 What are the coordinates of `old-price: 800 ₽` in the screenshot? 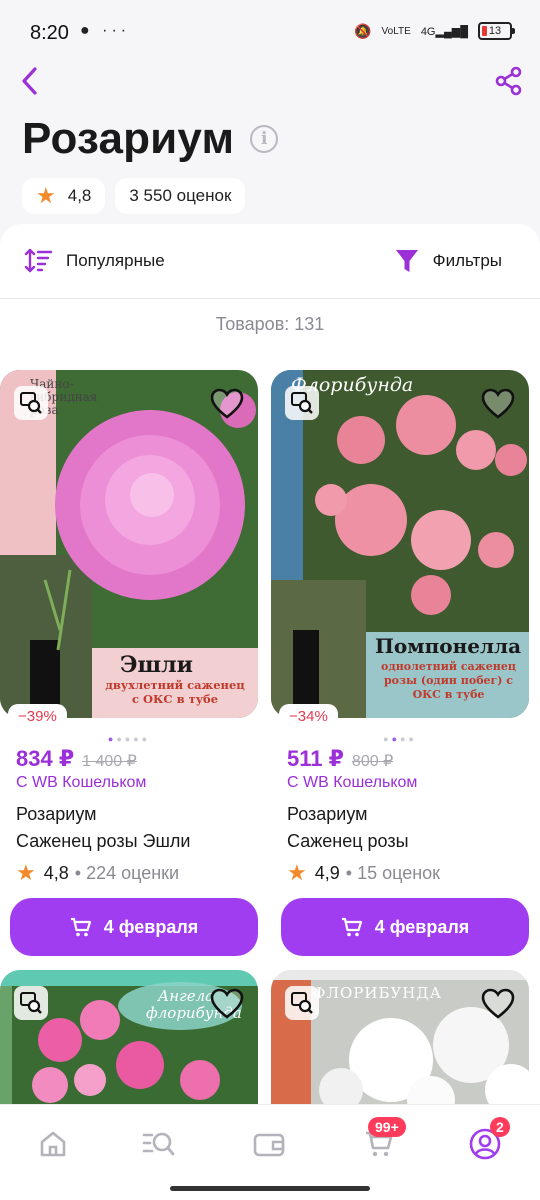 It's located at (372, 761).